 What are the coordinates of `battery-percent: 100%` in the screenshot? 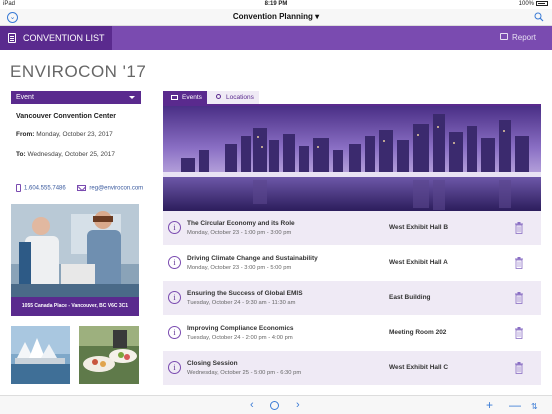 It's located at (526, 4).